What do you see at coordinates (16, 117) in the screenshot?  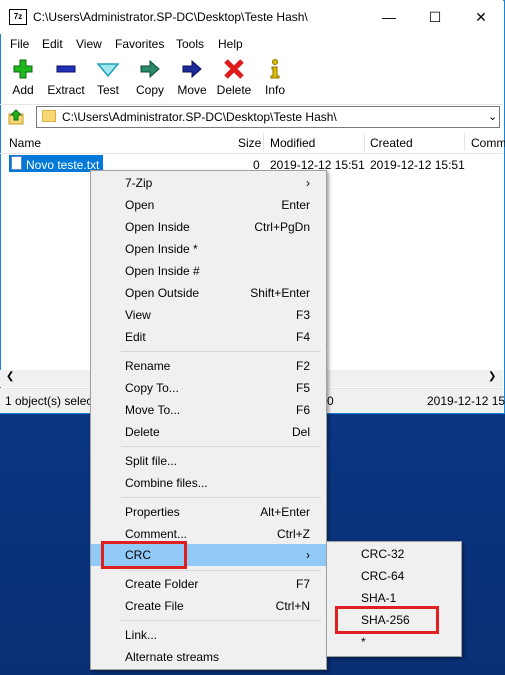 I see `up-folder-icon` at bounding box center [16, 117].